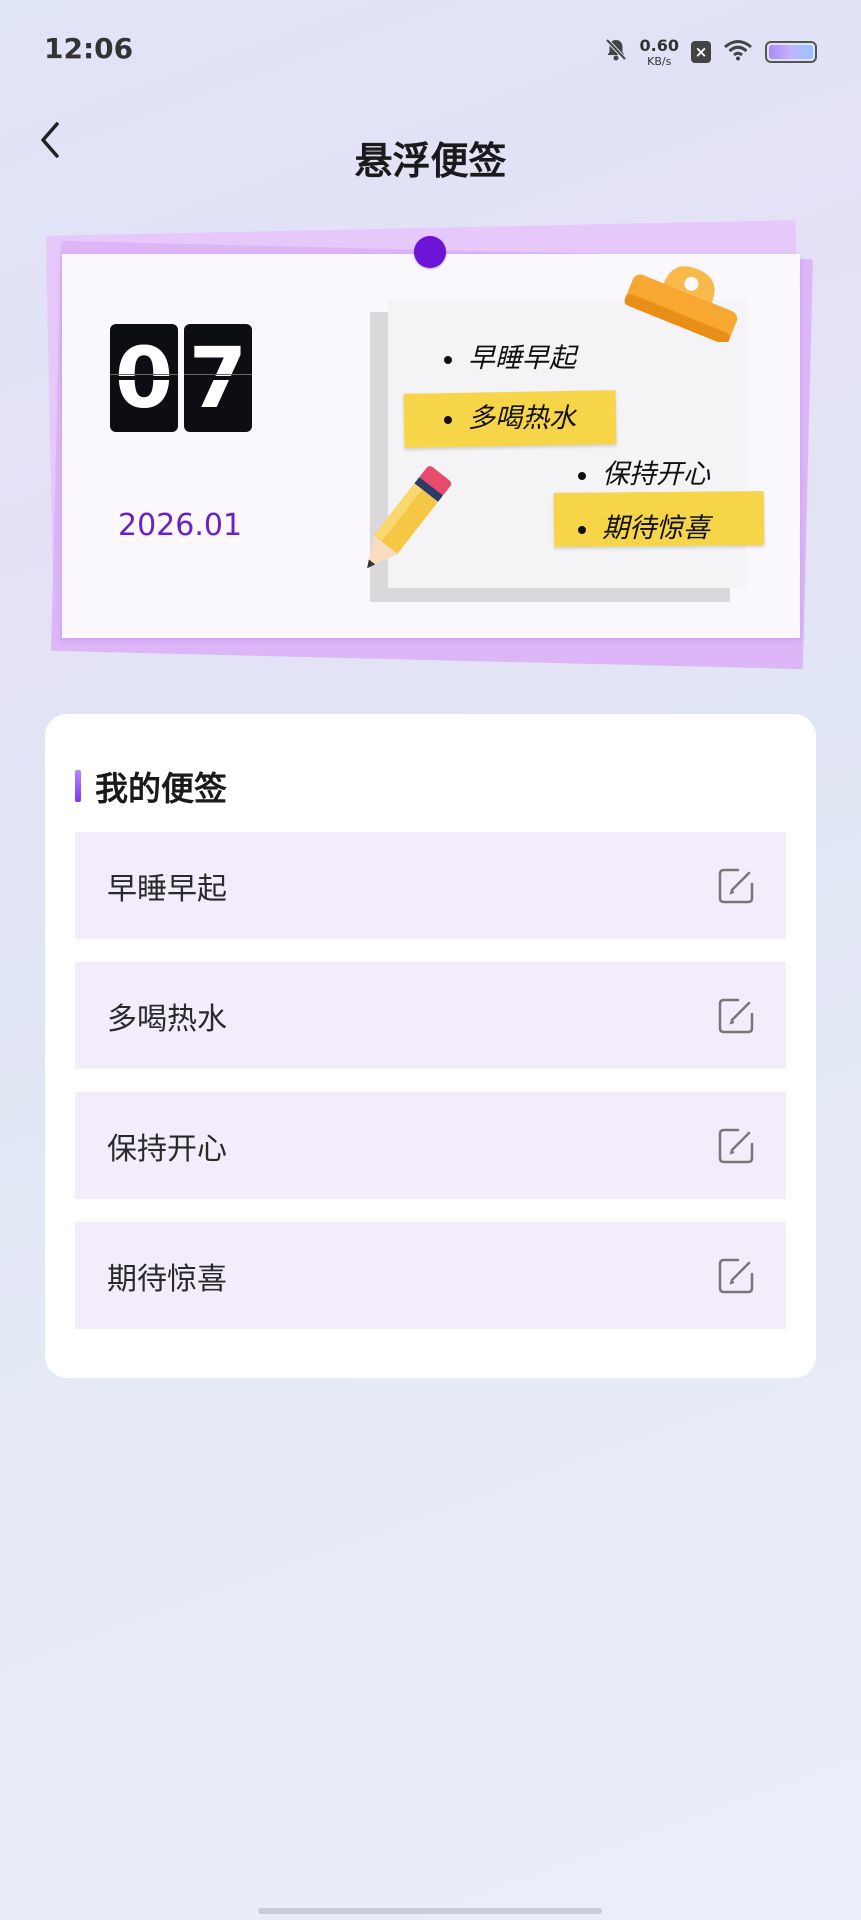 This screenshot has width=861, height=1920. I want to click on flip-clock-day: 0 7, so click(181, 378).